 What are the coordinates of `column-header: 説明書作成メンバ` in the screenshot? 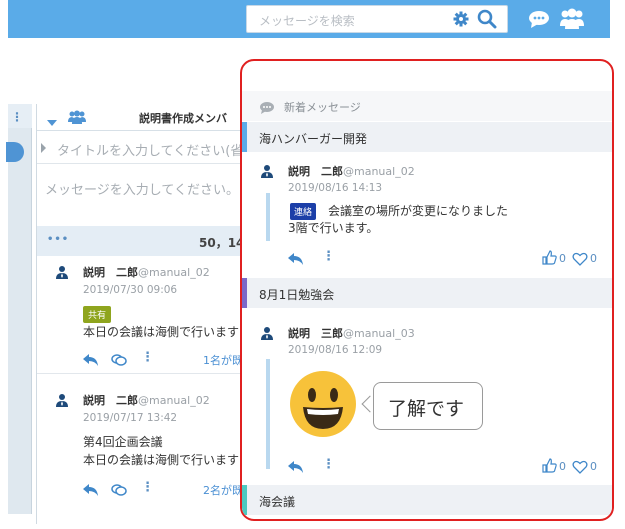 It's located at (141, 117).